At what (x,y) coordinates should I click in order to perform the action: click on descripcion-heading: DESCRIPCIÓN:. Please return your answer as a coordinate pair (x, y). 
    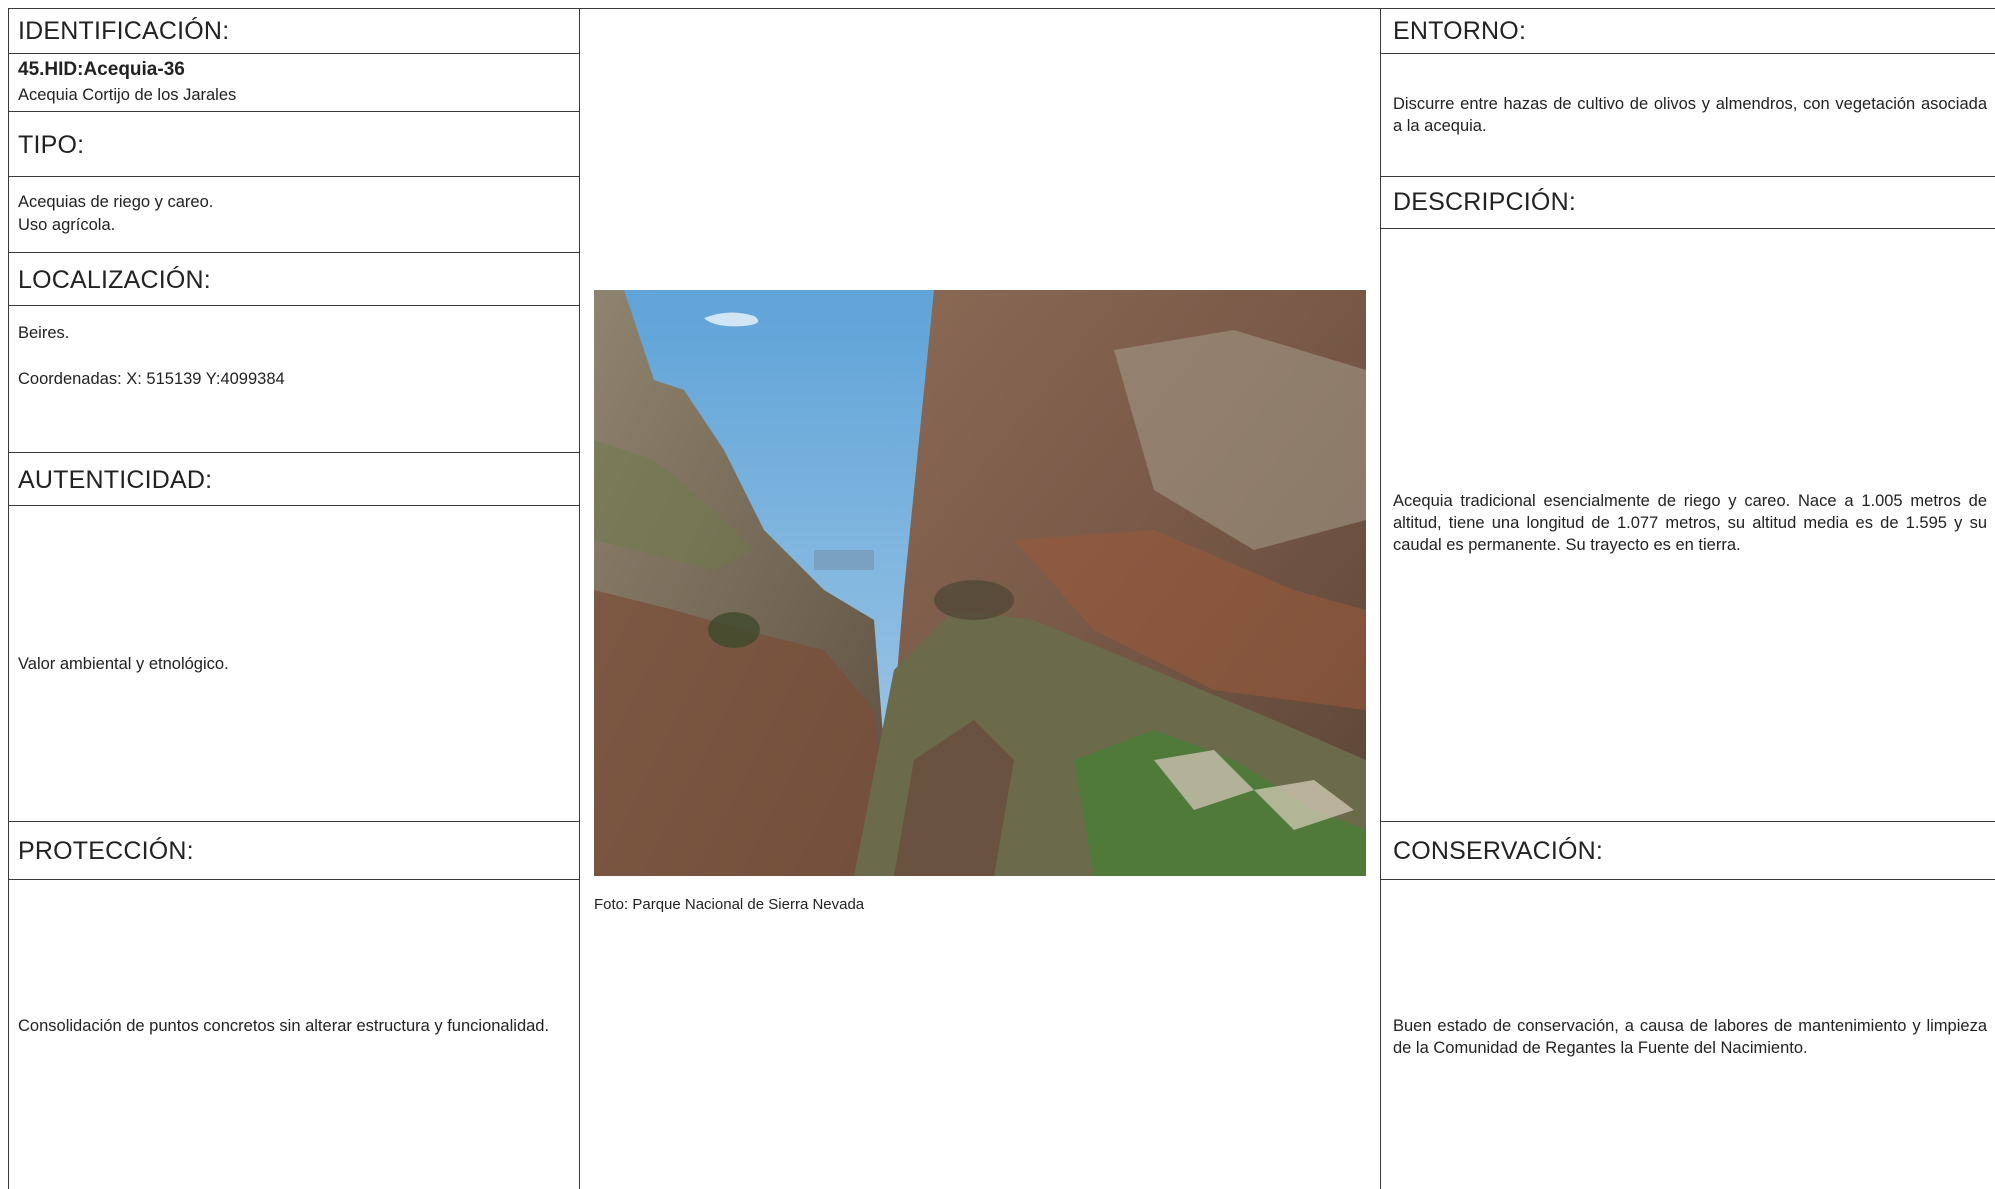
    Looking at the image, I should click on (1484, 202).